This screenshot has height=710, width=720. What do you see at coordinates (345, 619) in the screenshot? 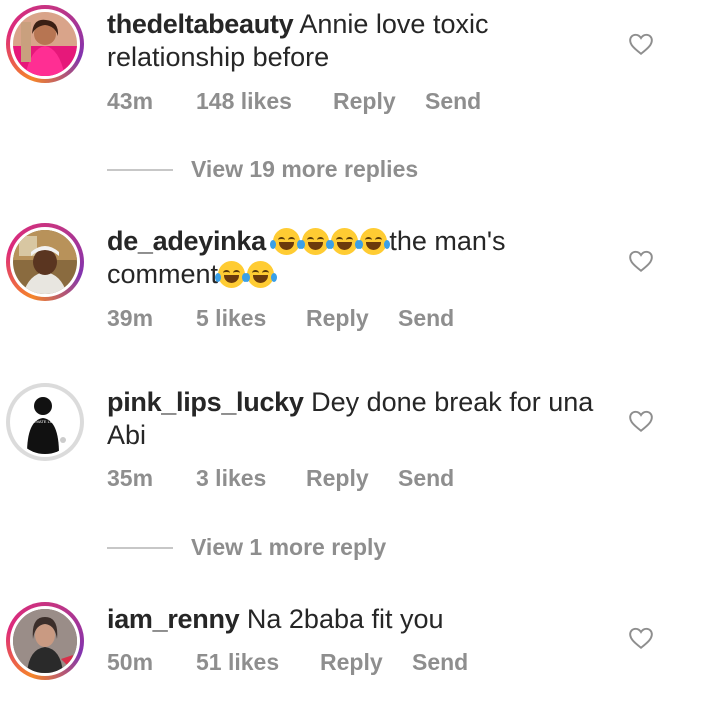
I see `comment-body: Na 2baba fit you` at bounding box center [345, 619].